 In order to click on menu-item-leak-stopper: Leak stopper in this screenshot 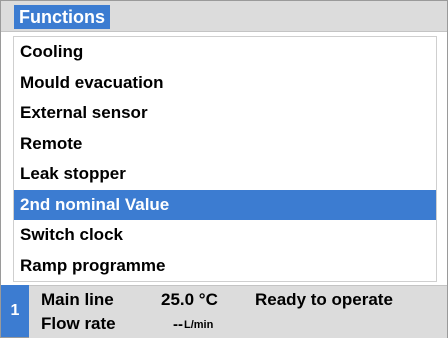, I will do `click(225, 174)`.